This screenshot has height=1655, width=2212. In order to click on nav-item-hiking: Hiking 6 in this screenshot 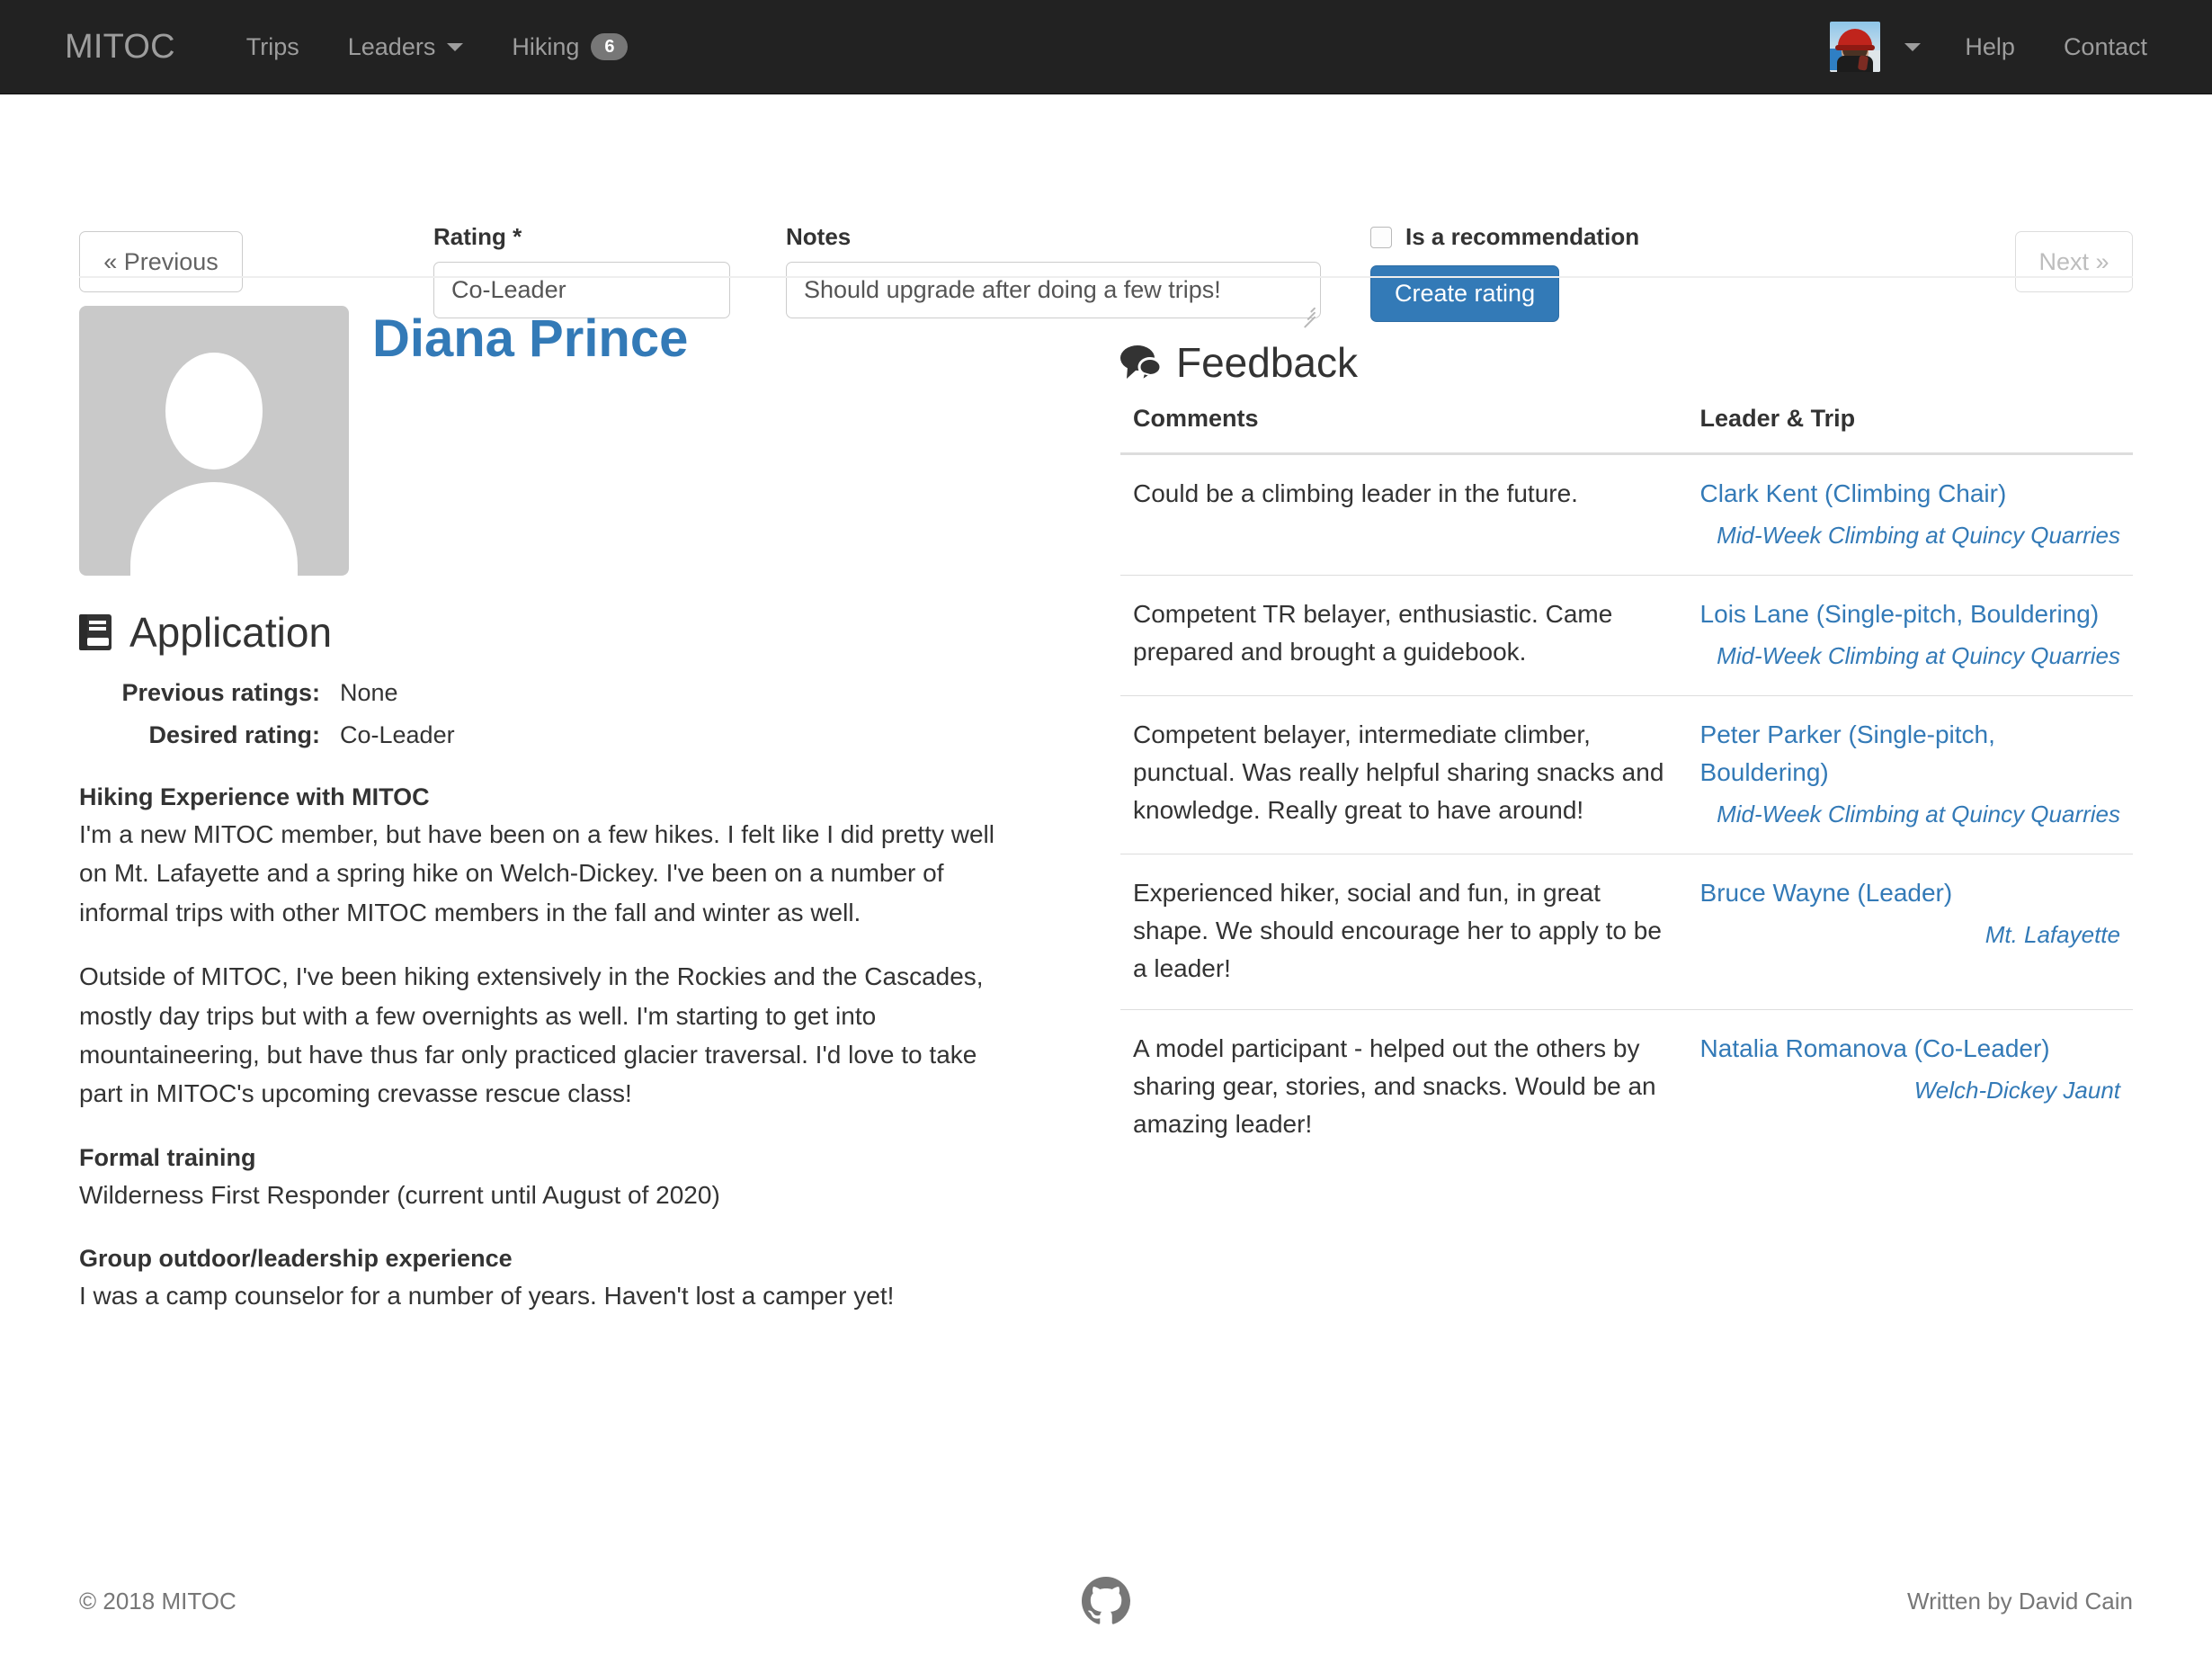, I will do `click(569, 47)`.